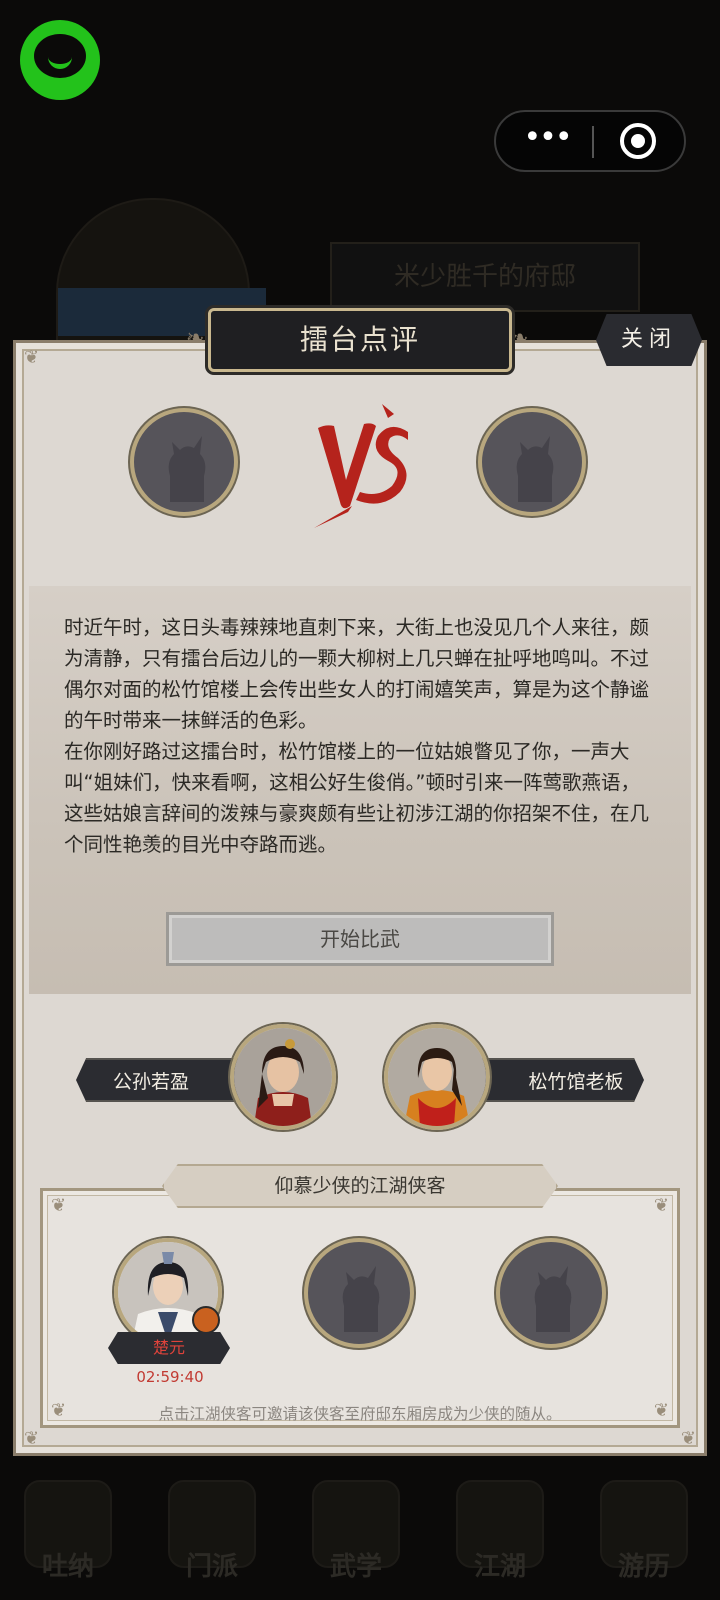 This screenshot has height=1600, width=720. I want to click on guest-name: 楚元, so click(169, 1348).